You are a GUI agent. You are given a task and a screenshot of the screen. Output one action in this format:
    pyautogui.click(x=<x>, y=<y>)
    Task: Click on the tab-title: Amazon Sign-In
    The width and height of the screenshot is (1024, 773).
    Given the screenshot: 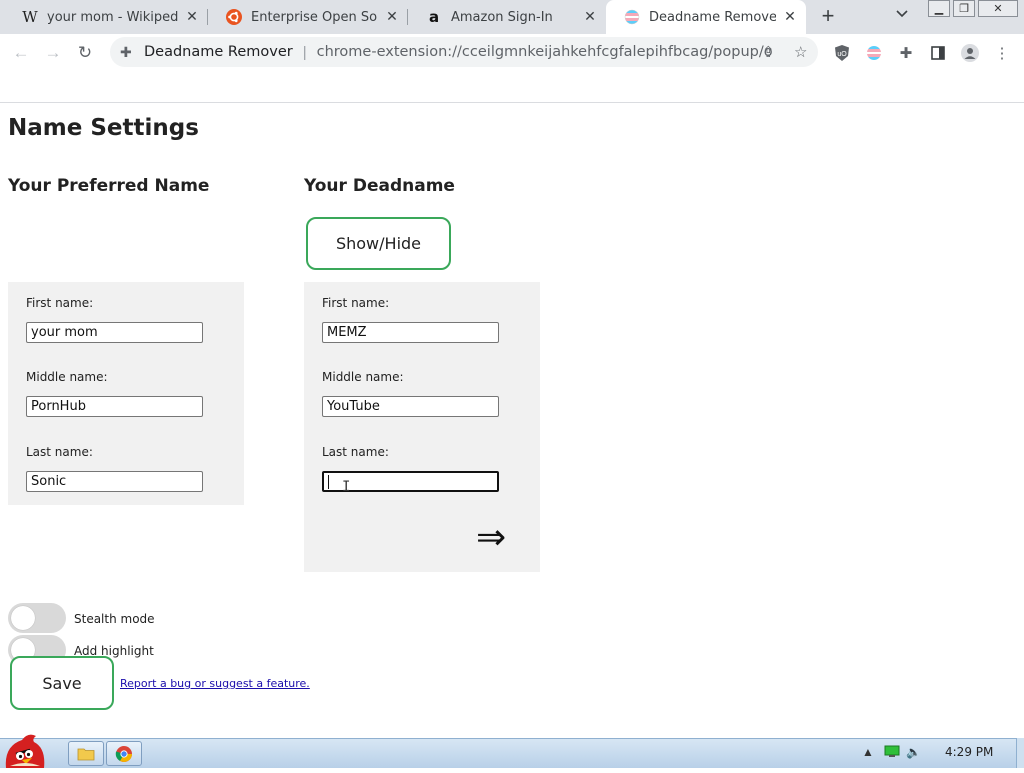 What is the action you would take?
    pyautogui.click(x=502, y=17)
    